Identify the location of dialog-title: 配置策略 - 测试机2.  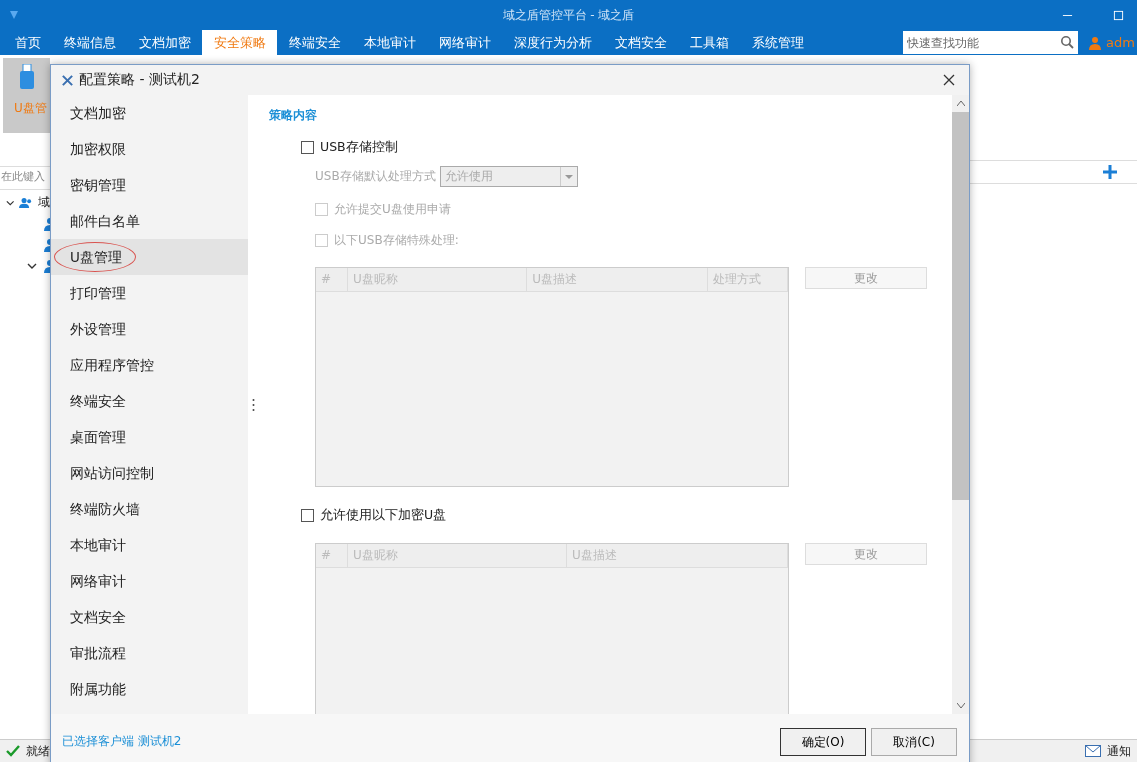
(139, 80).